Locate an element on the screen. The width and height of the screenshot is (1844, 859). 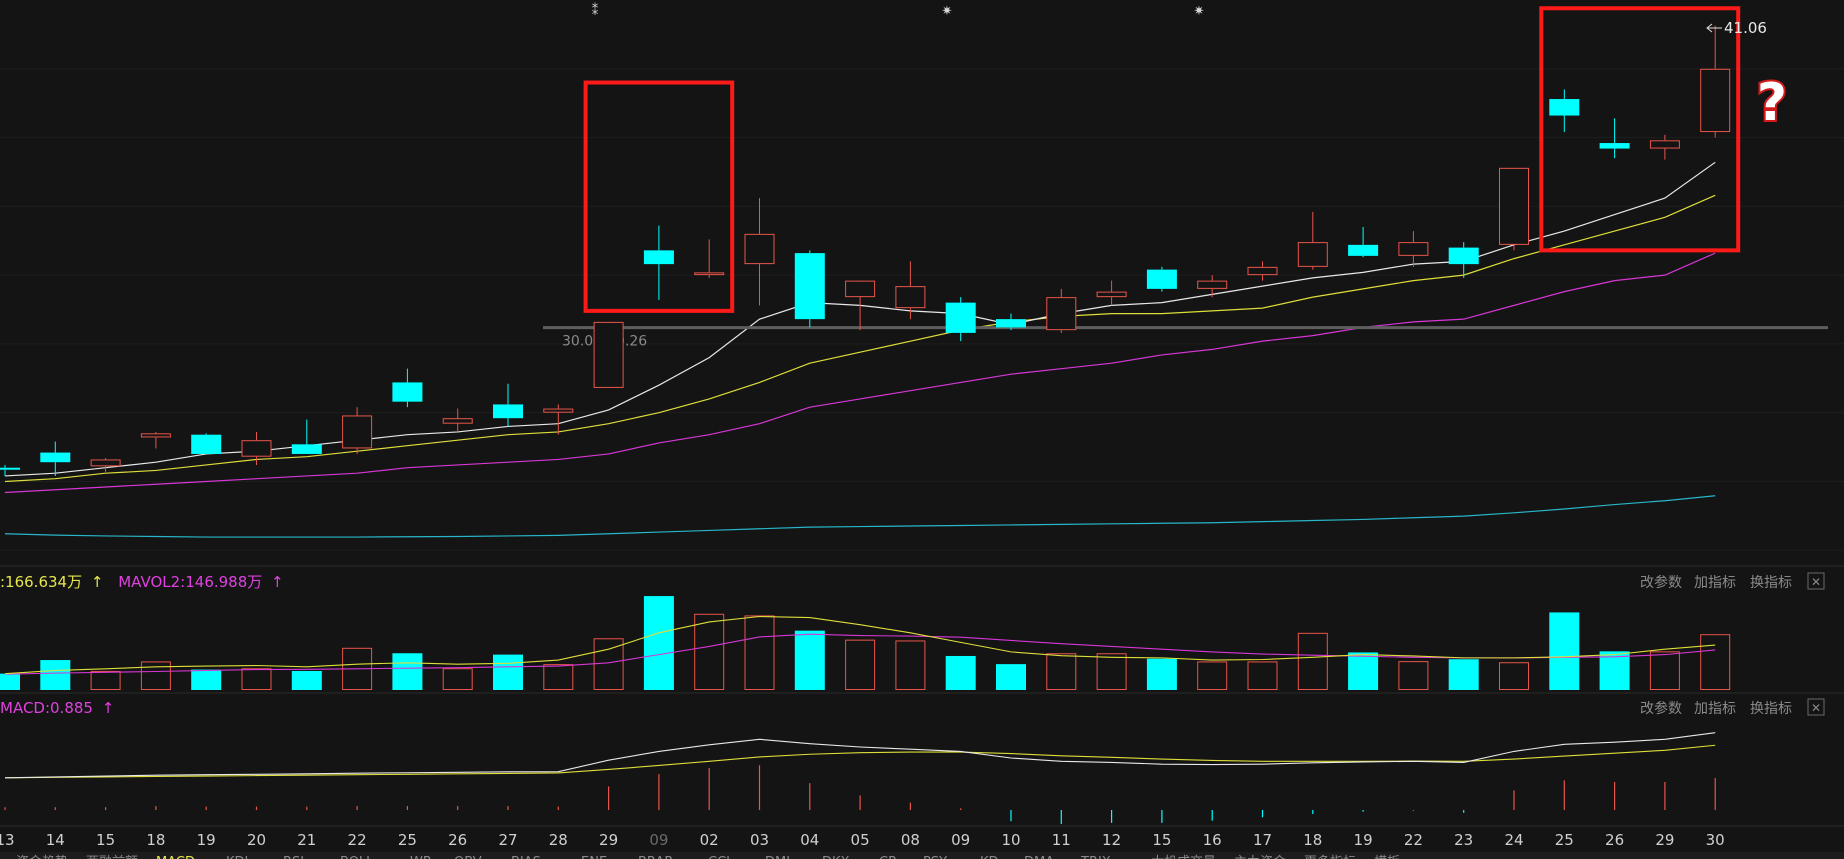
tab-DKX: DKX is located at coordinates (836, 857).